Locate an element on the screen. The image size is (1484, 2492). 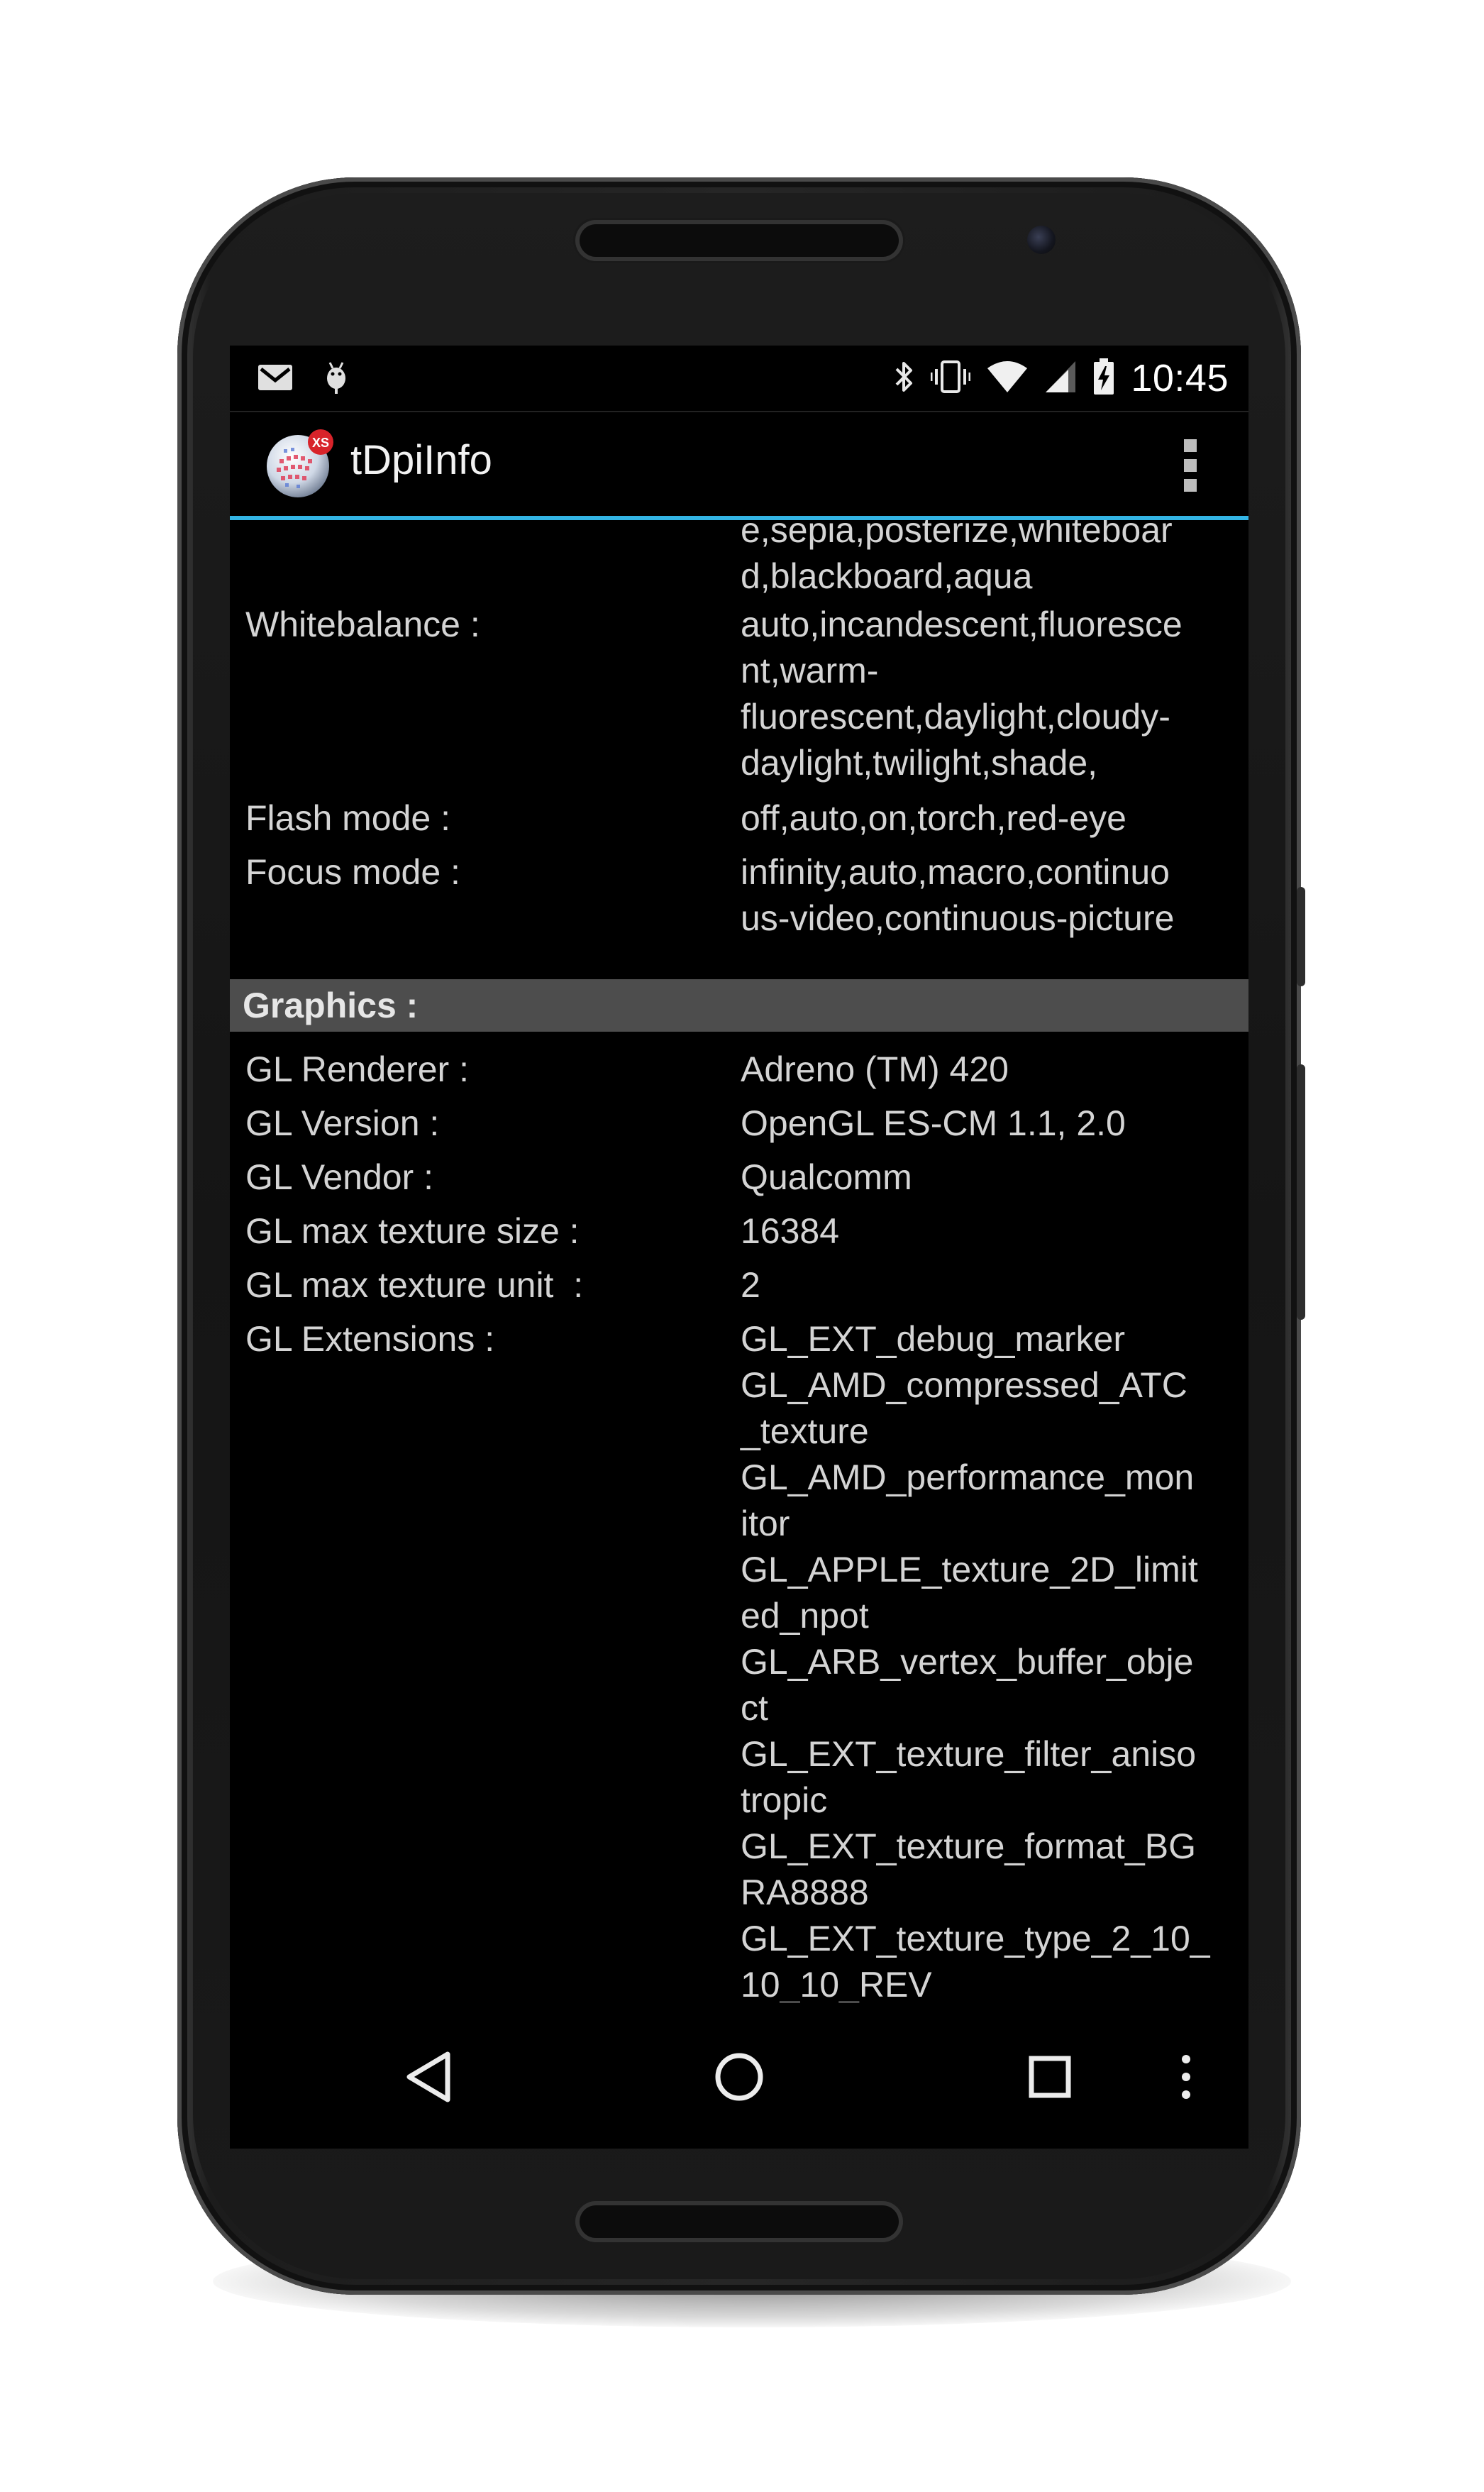
navigation-bar is located at coordinates (739, 2075).